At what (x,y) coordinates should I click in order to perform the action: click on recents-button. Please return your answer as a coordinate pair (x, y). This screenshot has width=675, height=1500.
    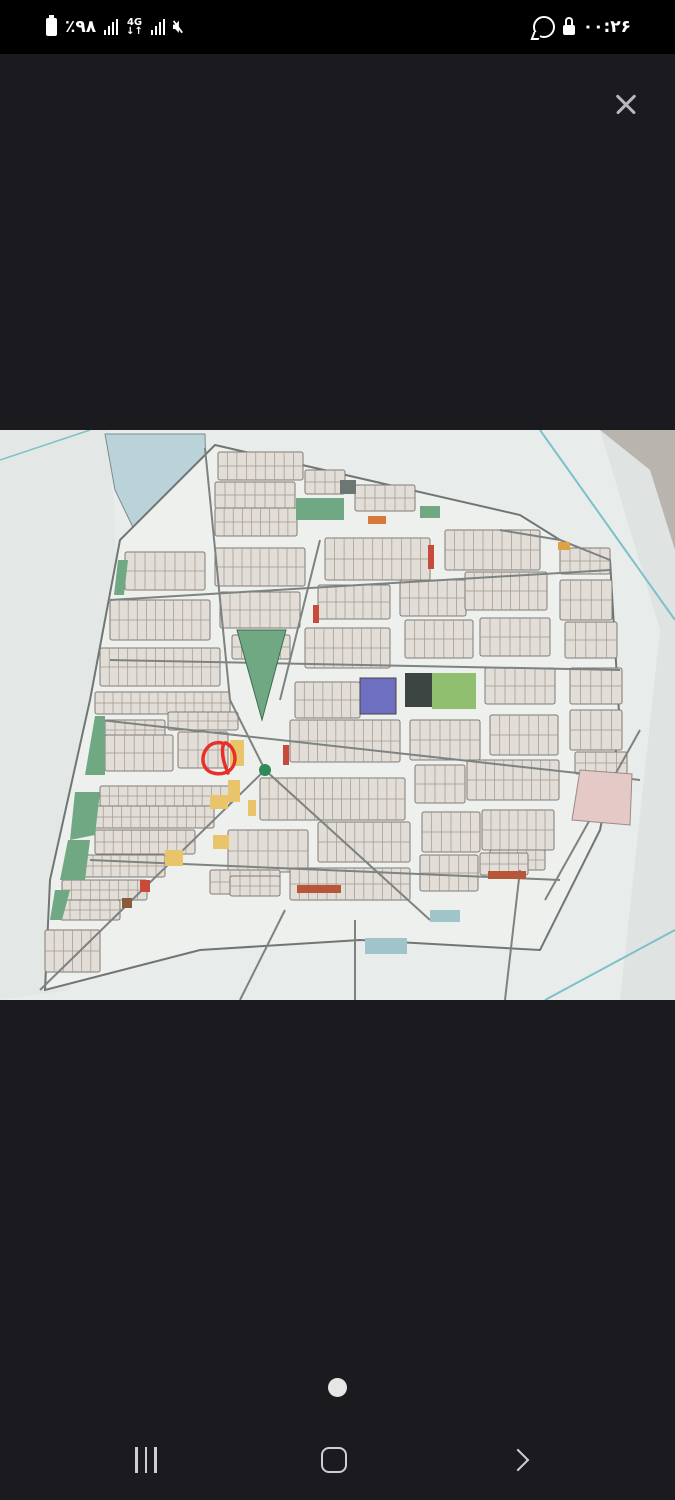
    Looking at the image, I should click on (146, 1460).